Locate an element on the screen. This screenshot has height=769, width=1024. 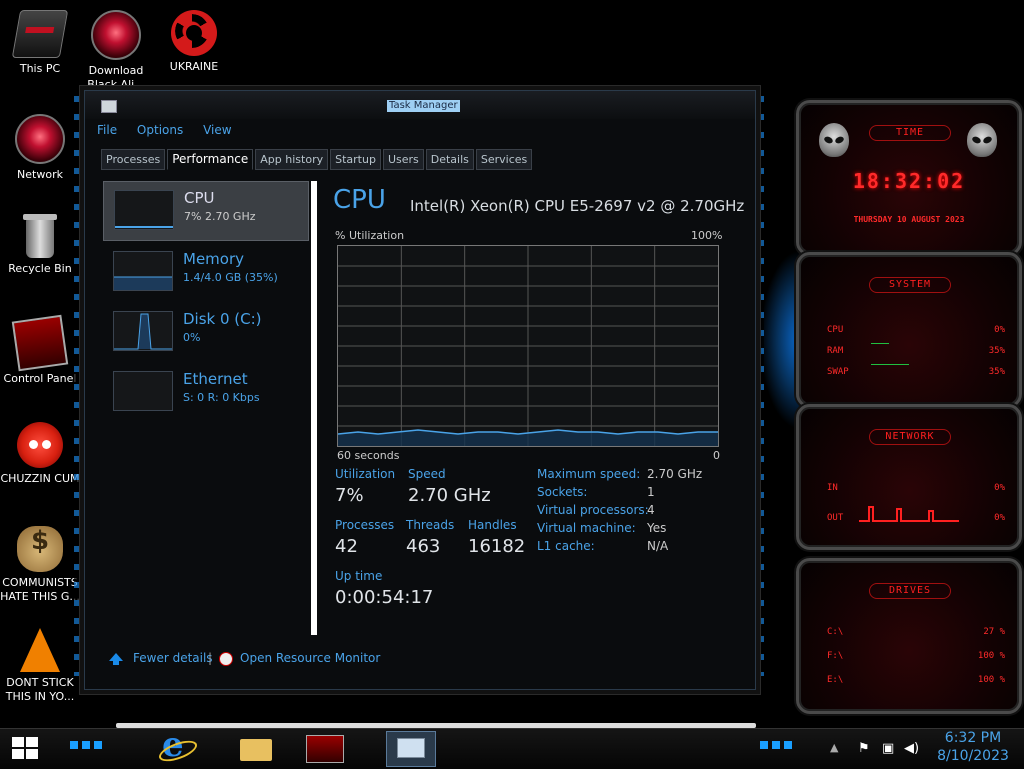
menu-view: View is located at coordinates (217, 130).